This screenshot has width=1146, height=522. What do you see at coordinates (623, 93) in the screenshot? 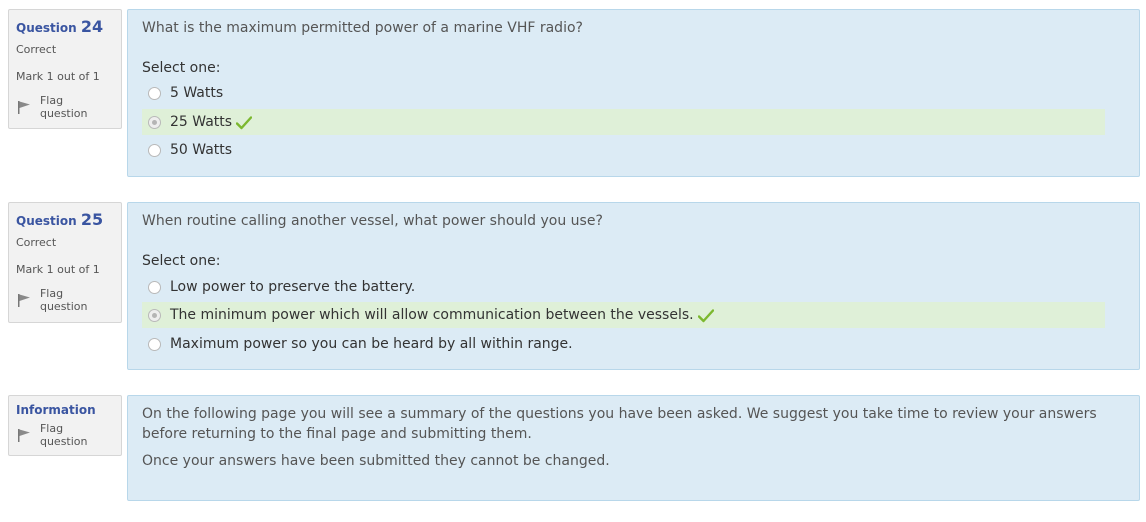
I see `answer-option: 5 Watts` at bounding box center [623, 93].